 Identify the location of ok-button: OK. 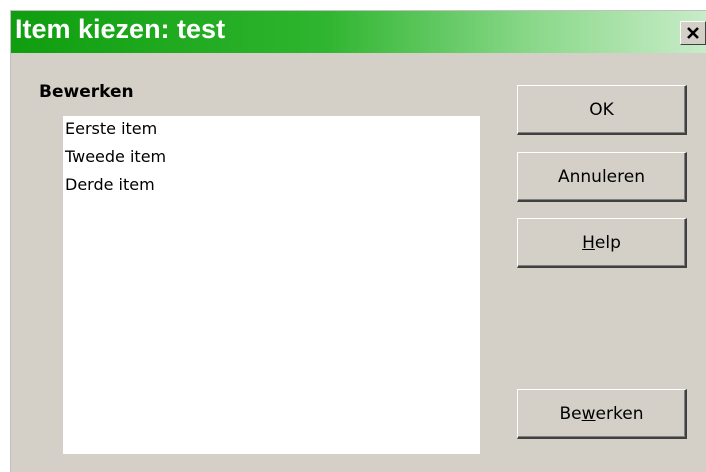
(602, 110).